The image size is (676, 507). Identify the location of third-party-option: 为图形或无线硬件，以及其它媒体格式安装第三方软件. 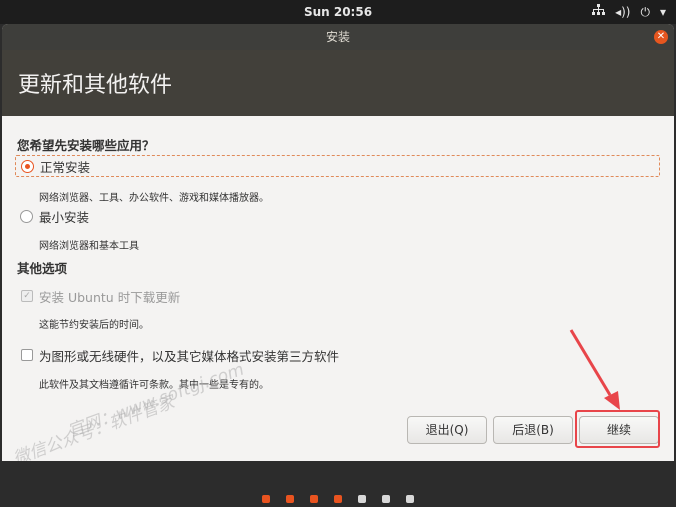
(336, 355).